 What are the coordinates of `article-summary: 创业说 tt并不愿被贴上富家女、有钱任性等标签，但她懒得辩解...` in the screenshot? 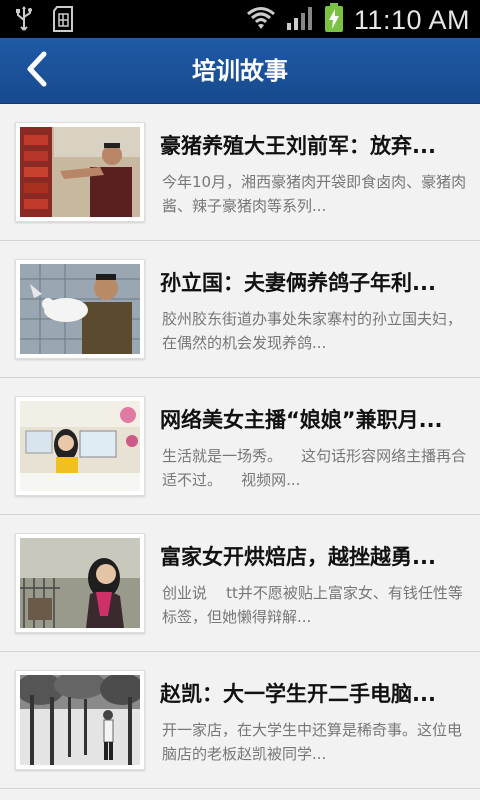 It's located at (312, 605).